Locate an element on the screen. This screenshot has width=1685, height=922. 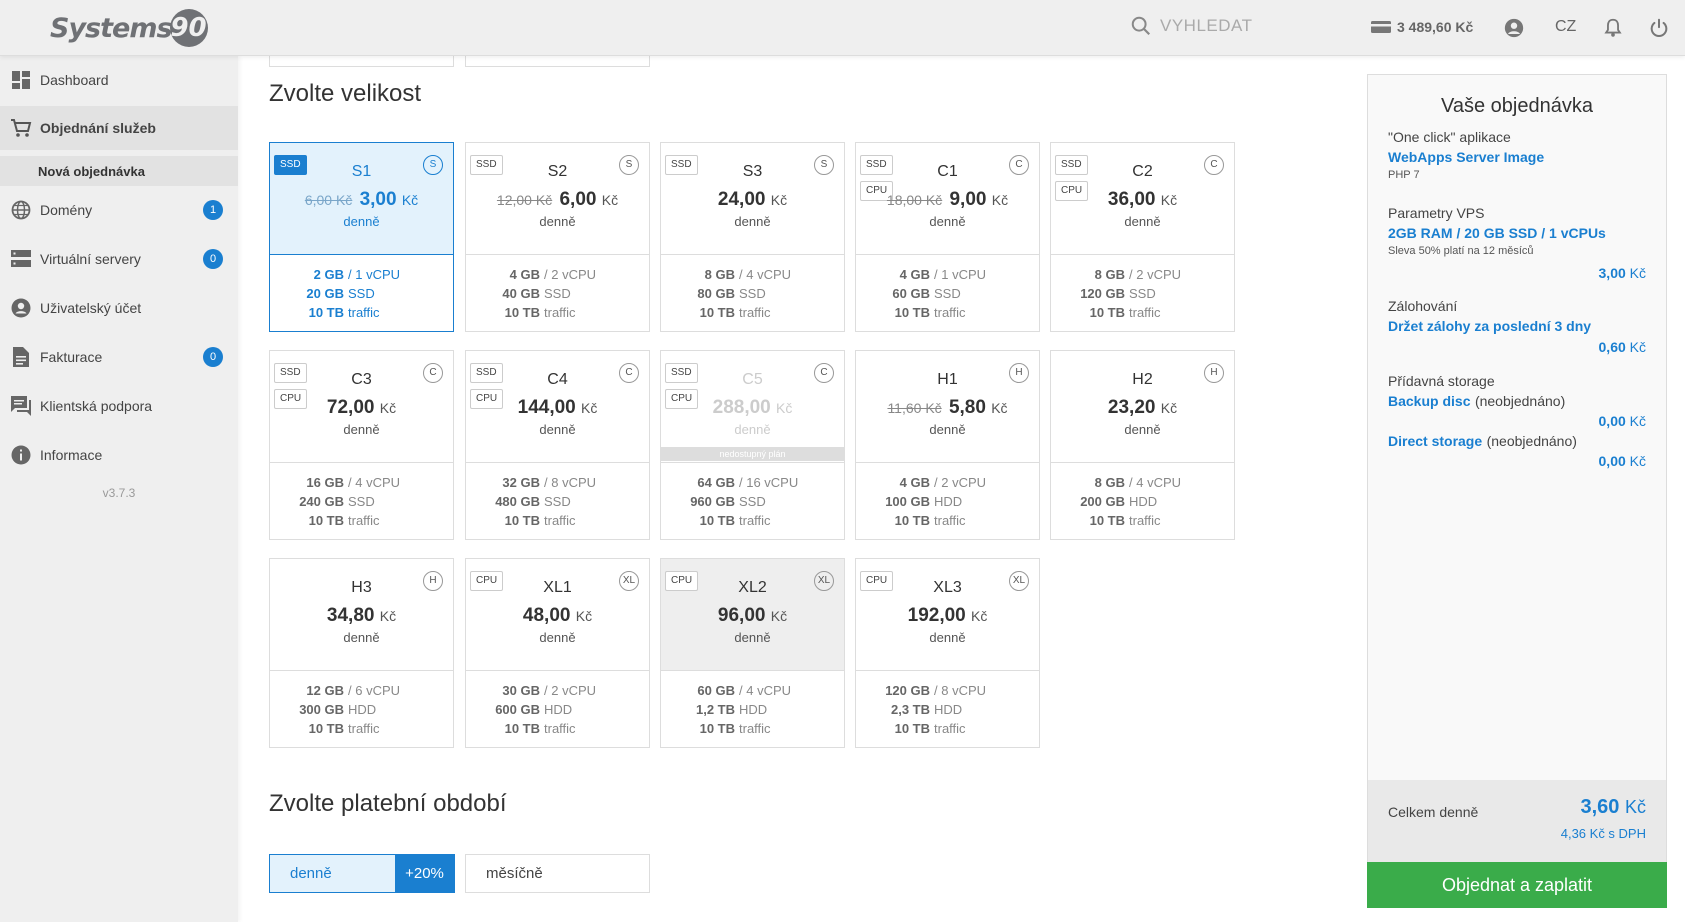
language-switch: CZ is located at coordinates (1565, 27).